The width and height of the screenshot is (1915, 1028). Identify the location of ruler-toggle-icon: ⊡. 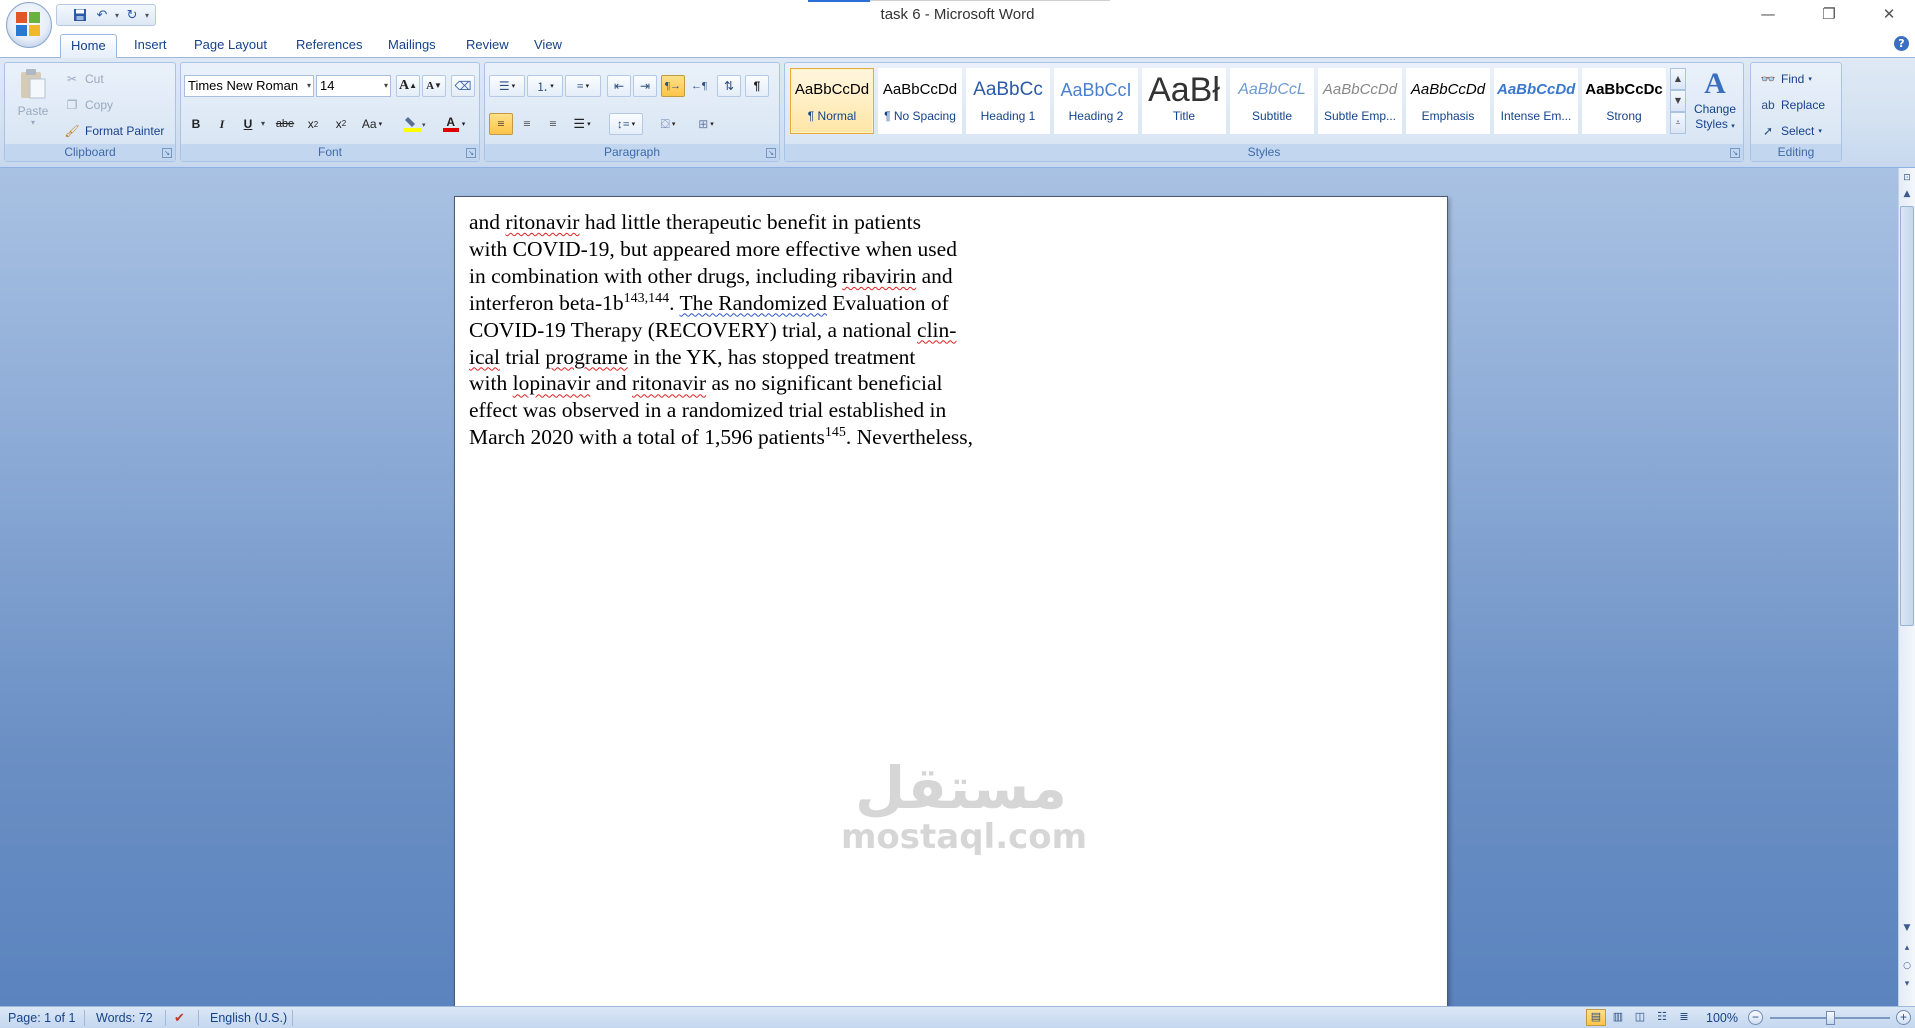
(1907, 178).